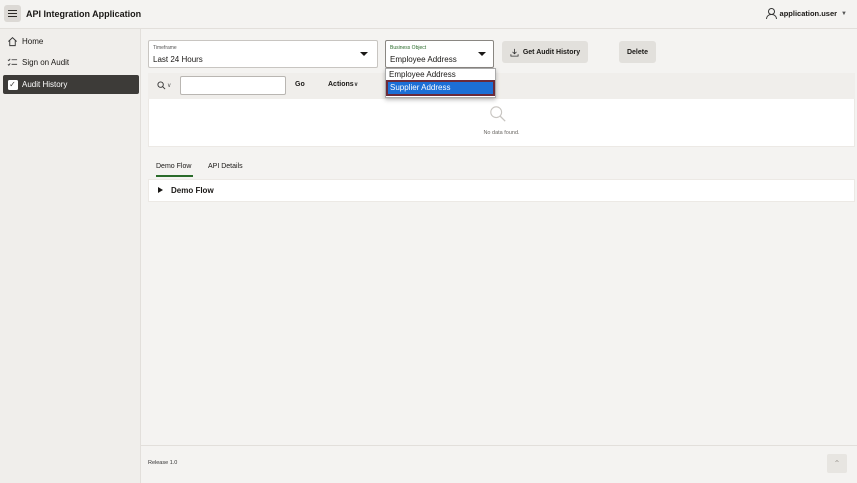  What do you see at coordinates (192, 190) in the screenshot?
I see `demo-flow-title: Demo Flow` at bounding box center [192, 190].